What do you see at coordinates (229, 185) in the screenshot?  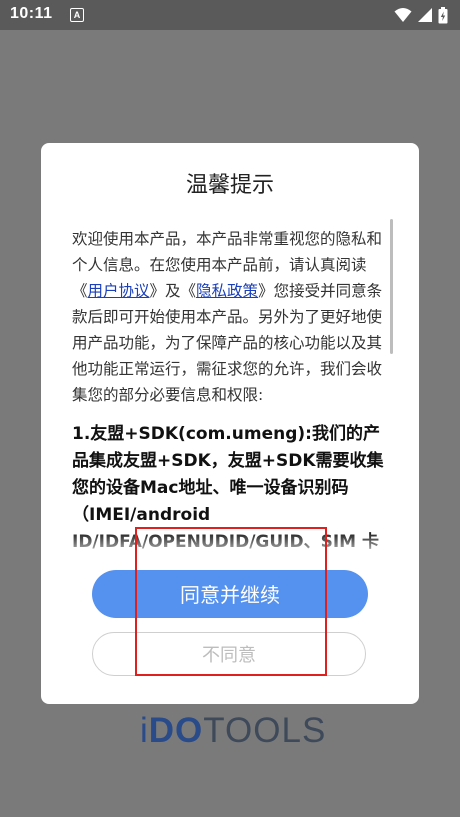 I see `dialog-title: 温馨提示` at bounding box center [229, 185].